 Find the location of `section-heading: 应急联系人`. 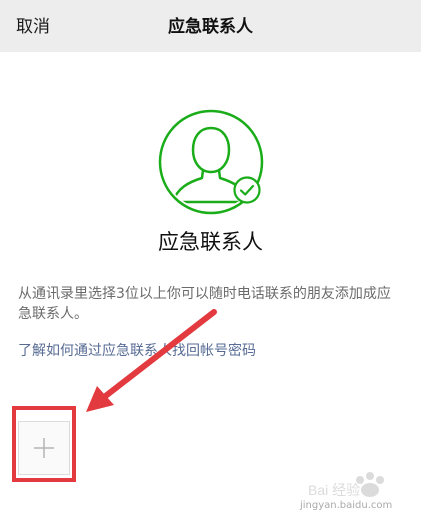

section-heading: 应急联系人 is located at coordinates (210, 242).